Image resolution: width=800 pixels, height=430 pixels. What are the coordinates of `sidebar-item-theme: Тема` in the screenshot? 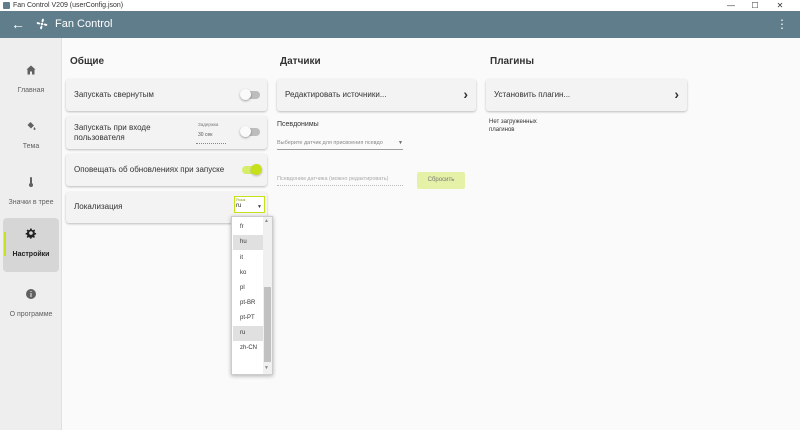 It's located at (31, 138).